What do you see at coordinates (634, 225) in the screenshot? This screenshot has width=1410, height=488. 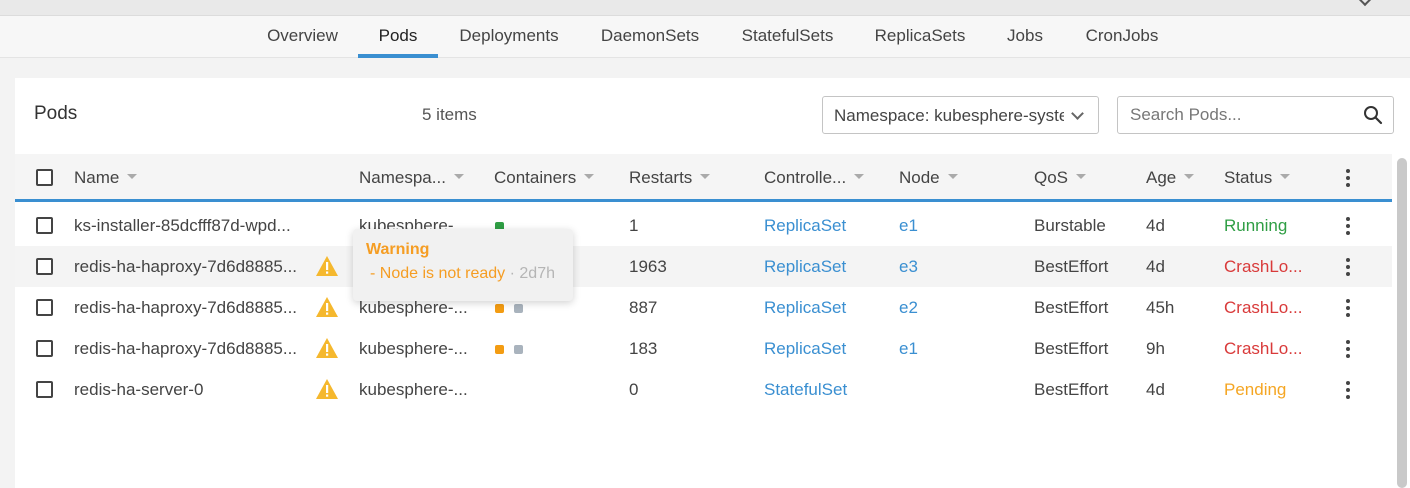 I see `restarts-cell: 1` at bounding box center [634, 225].